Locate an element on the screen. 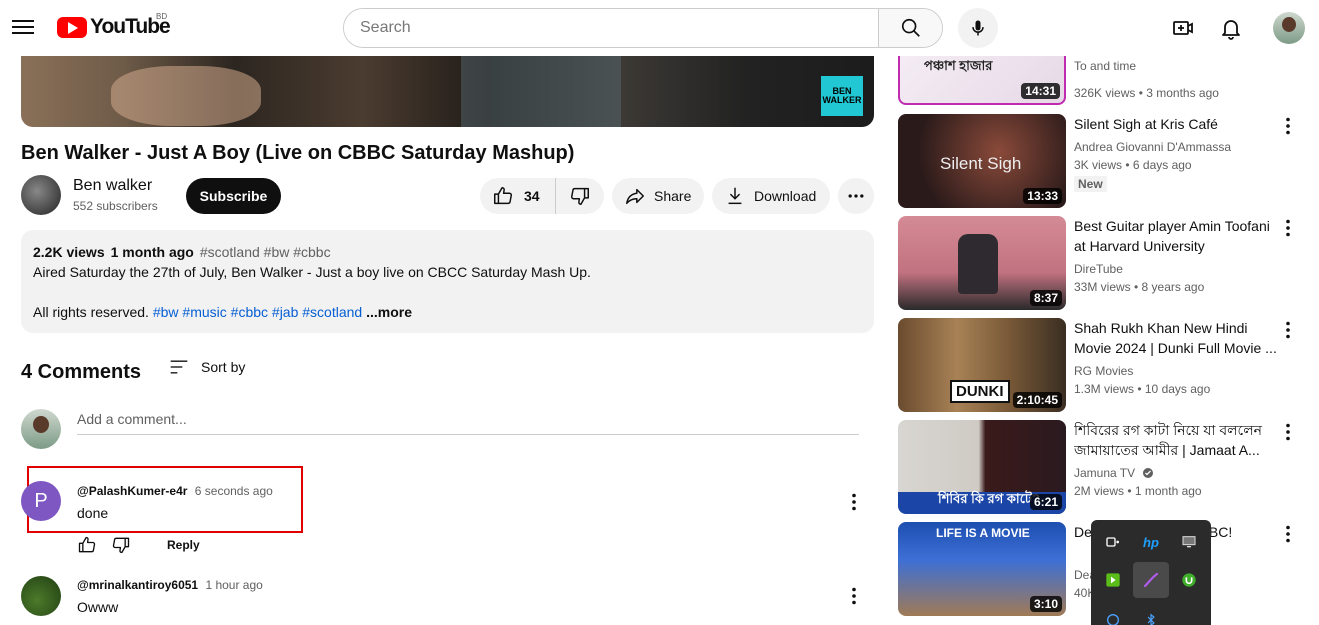 The height and width of the screenshot is (625, 1319). dislike-button is located at coordinates (580, 196).